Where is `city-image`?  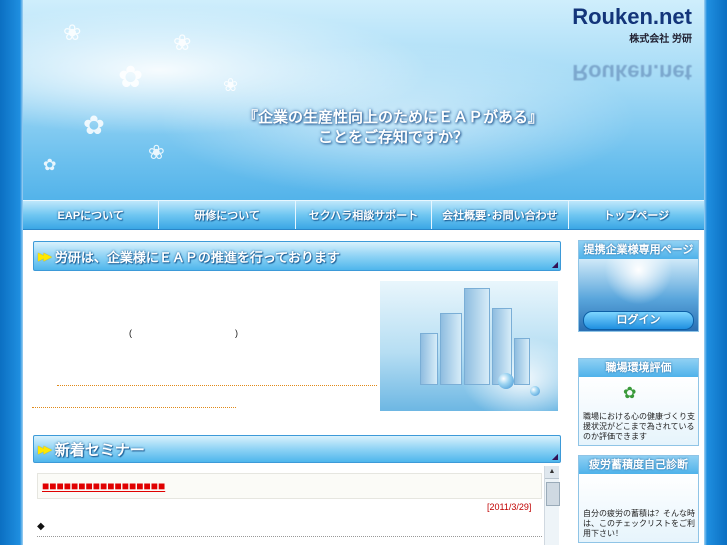
city-image is located at coordinates (469, 346).